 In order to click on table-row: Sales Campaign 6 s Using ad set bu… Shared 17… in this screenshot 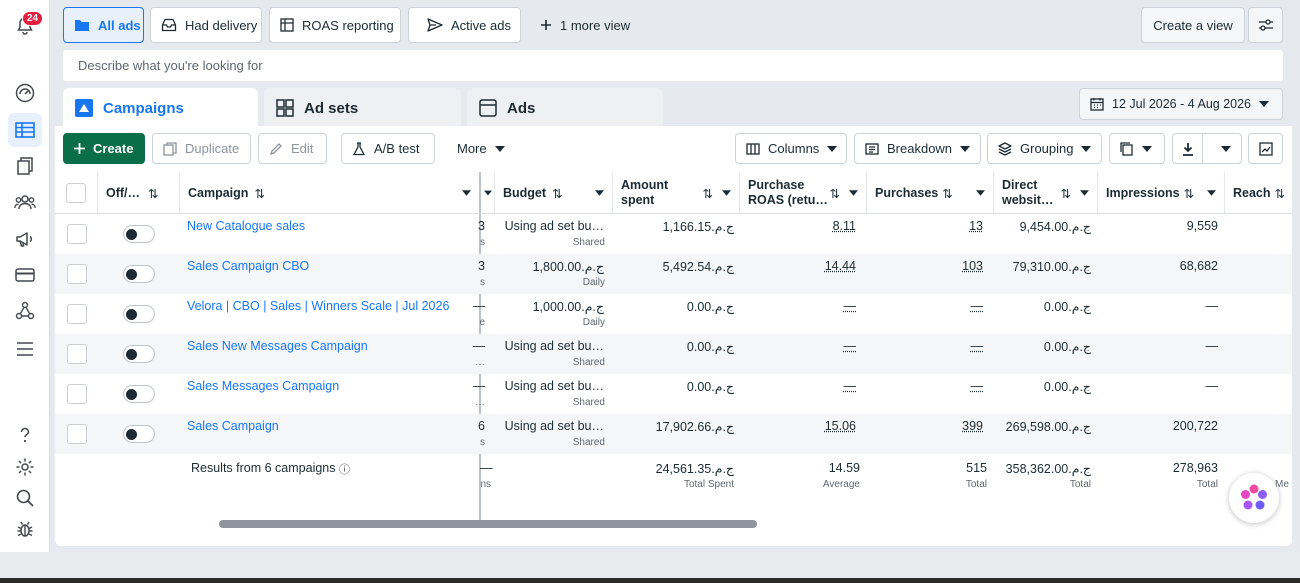, I will do `click(673, 434)`.